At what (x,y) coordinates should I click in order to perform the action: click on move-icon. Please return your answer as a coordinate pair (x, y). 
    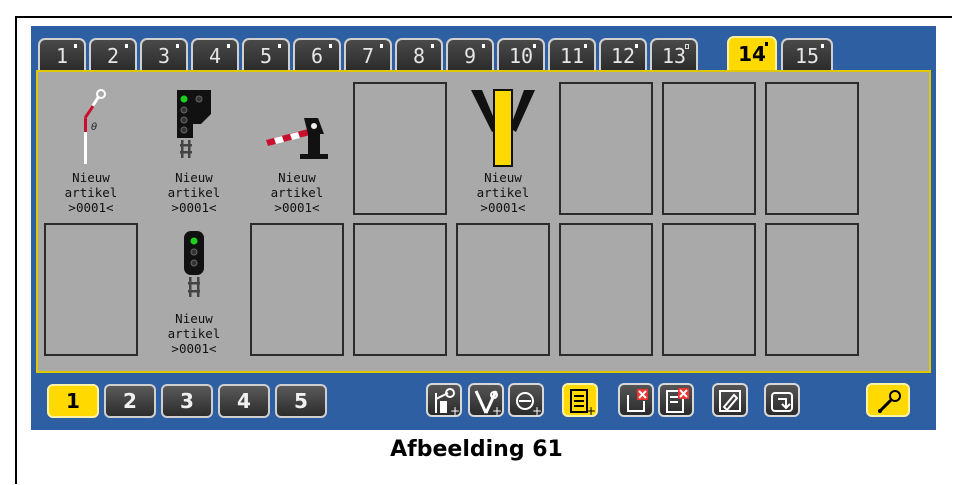
    Looking at the image, I should click on (782, 402).